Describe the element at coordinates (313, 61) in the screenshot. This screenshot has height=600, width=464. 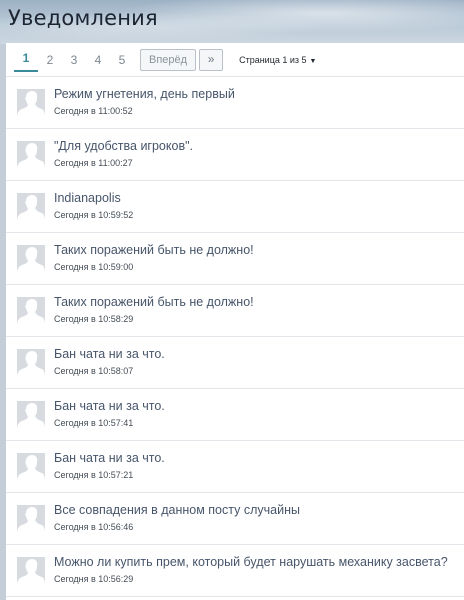
I see `caret-down-icon: ▼` at that location.